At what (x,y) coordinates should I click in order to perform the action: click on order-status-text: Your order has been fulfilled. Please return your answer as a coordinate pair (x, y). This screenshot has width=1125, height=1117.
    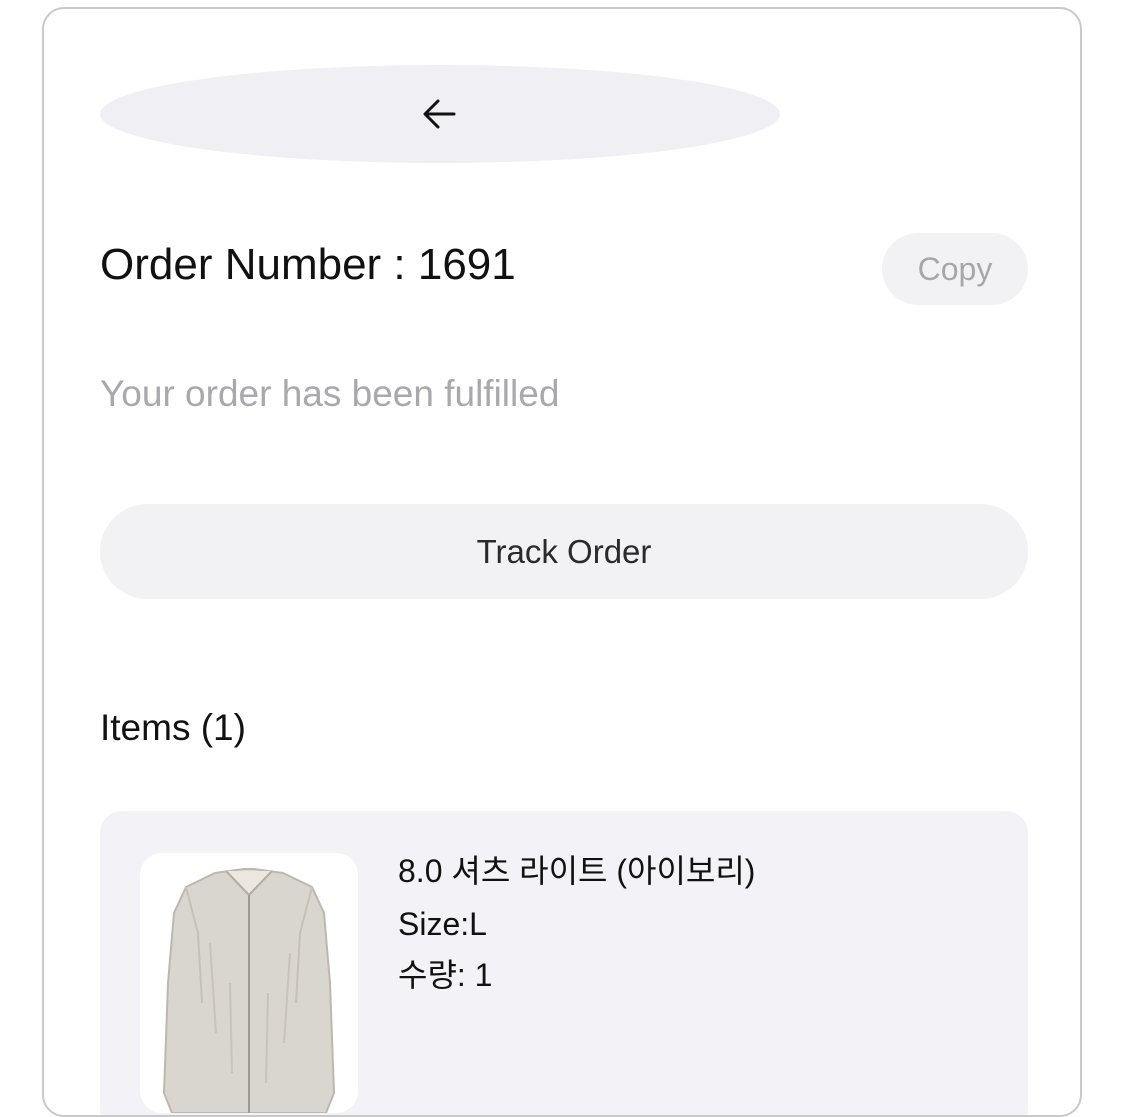
    Looking at the image, I should click on (330, 393).